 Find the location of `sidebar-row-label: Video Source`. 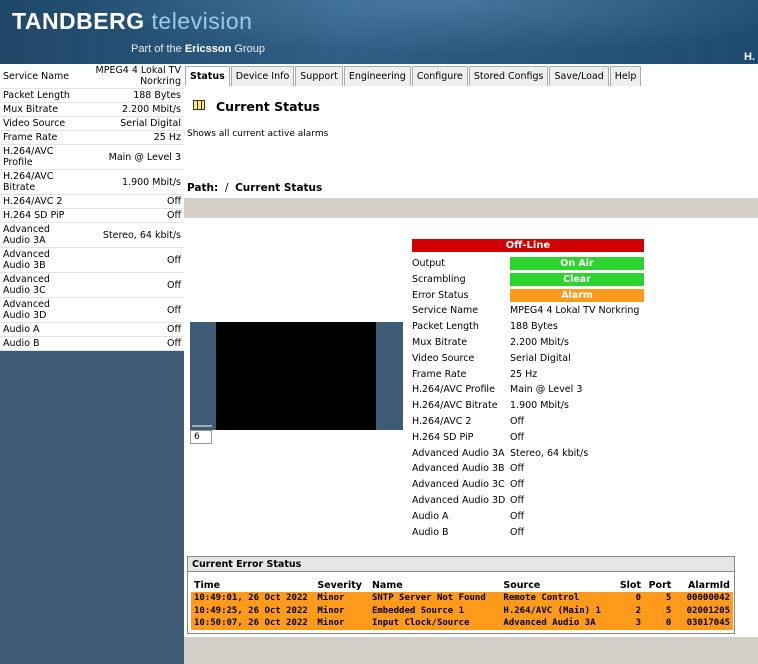

sidebar-row-label: Video Source is located at coordinates (40, 123).